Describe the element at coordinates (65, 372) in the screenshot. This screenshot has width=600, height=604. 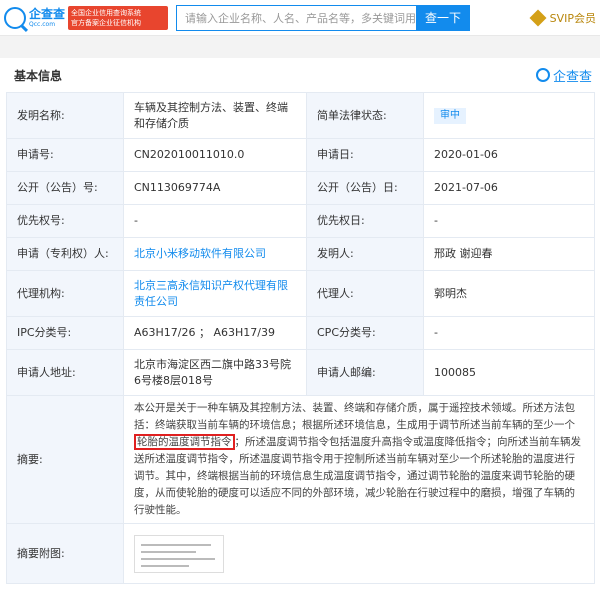
I see `address-label: 申请人地址:` at that location.